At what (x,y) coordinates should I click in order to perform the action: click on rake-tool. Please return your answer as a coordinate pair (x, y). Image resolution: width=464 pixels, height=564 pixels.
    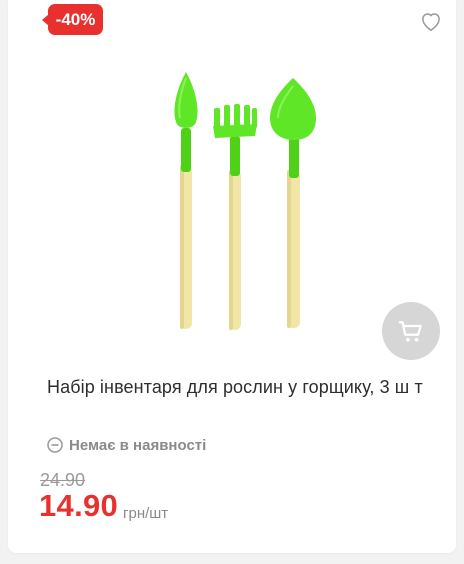
    Looking at the image, I should click on (235, 217).